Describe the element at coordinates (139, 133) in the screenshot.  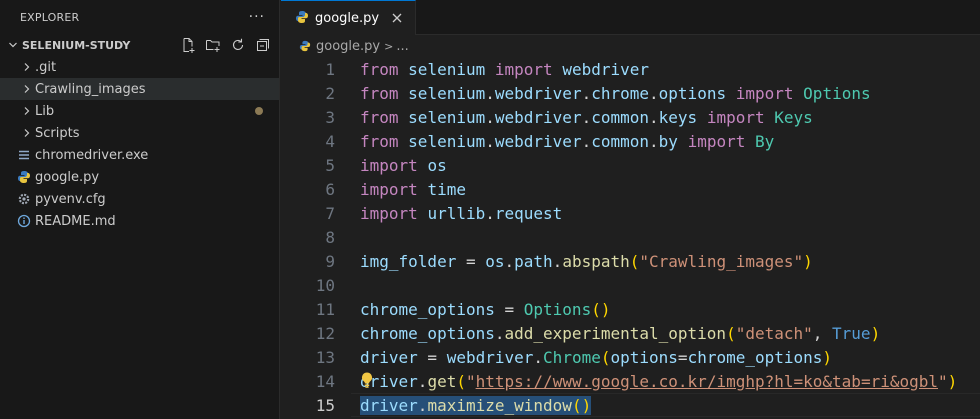
I see `tree-folder-scripts: Scripts` at that location.